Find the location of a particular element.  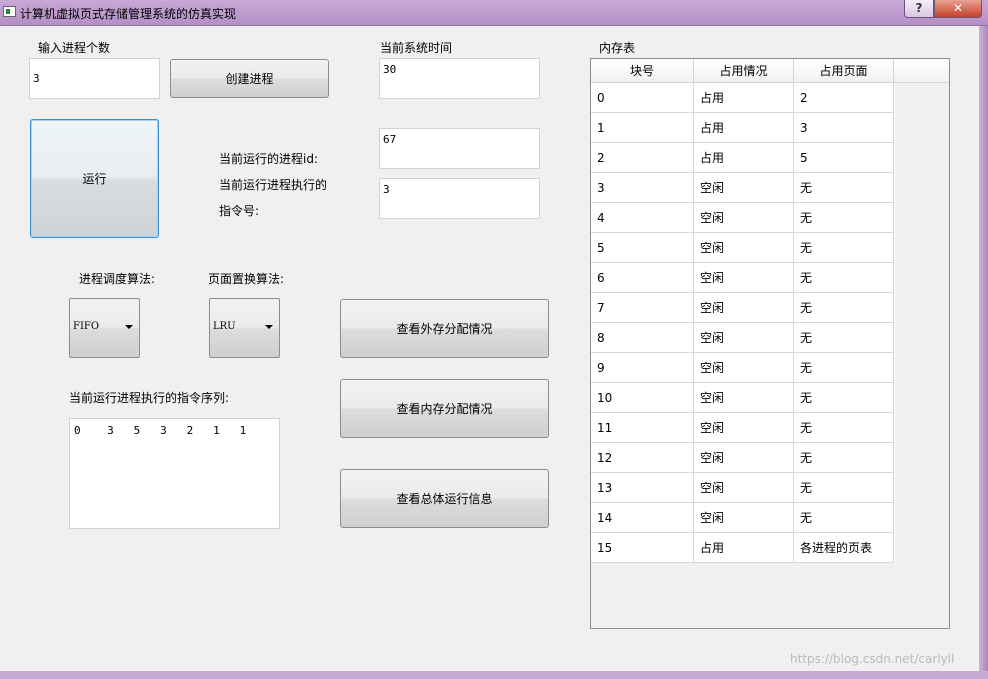

cell-block-number: 4 is located at coordinates (642, 218).